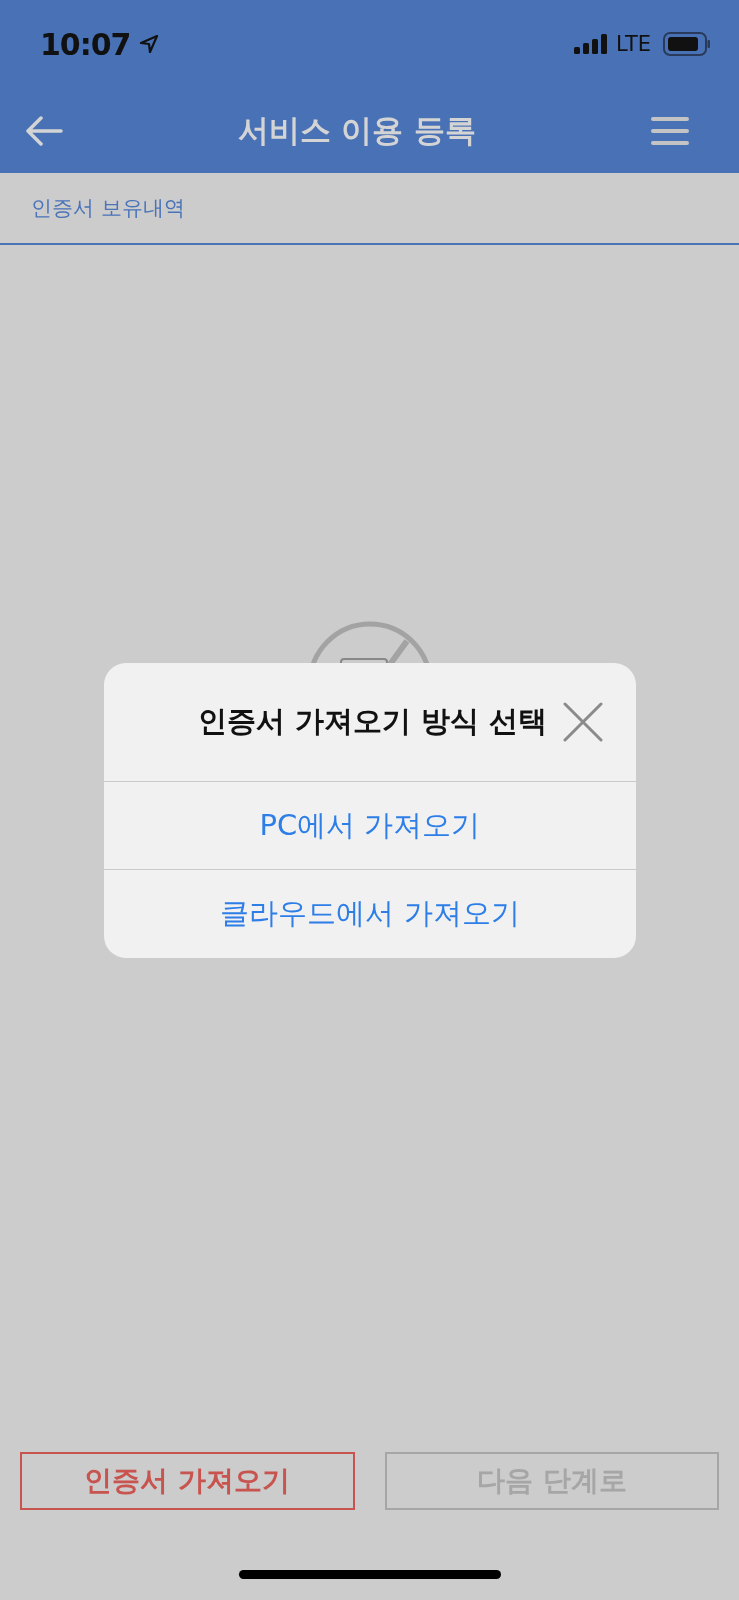 The image size is (739, 1600). Describe the element at coordinates (148, 44) in the screenshot. I see `location-arrow-icon` at that location.